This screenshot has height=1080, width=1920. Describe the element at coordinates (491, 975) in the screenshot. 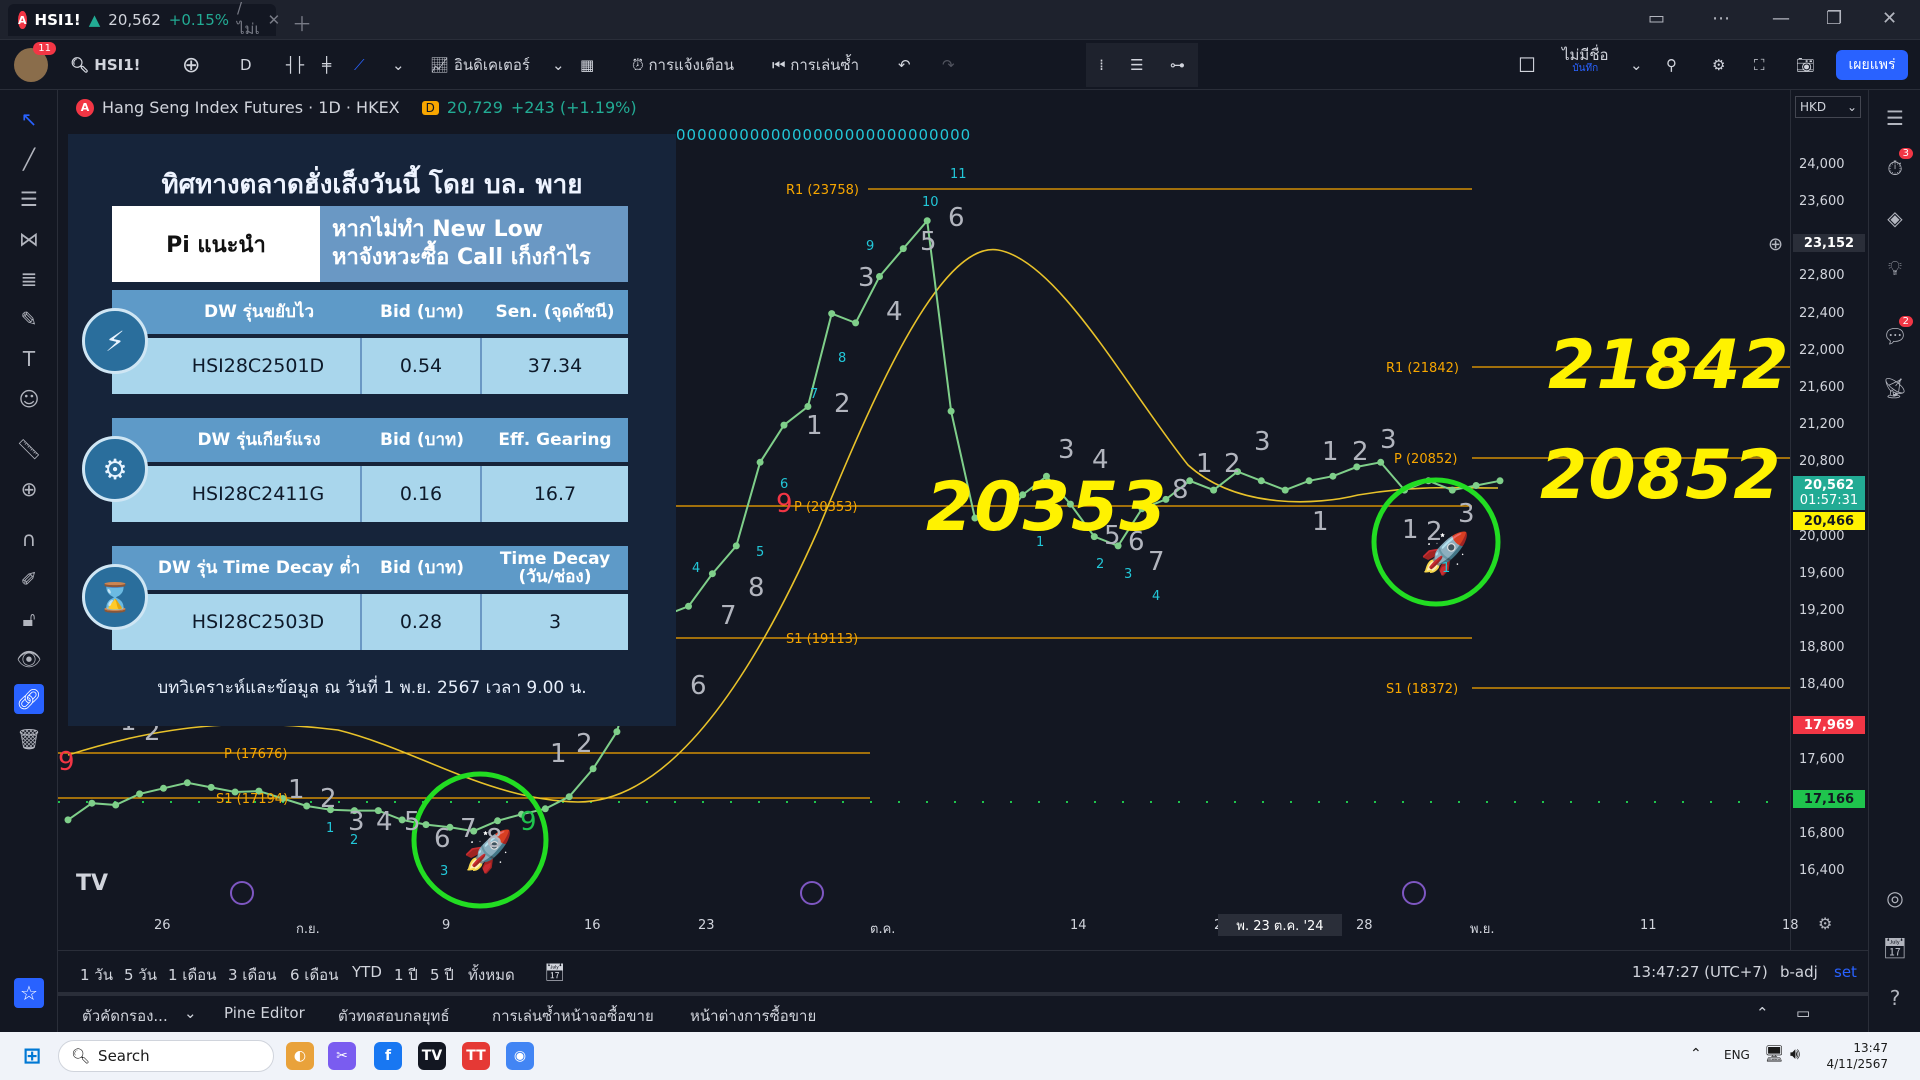

I see `range-all: ทั้งหมด` at that location.